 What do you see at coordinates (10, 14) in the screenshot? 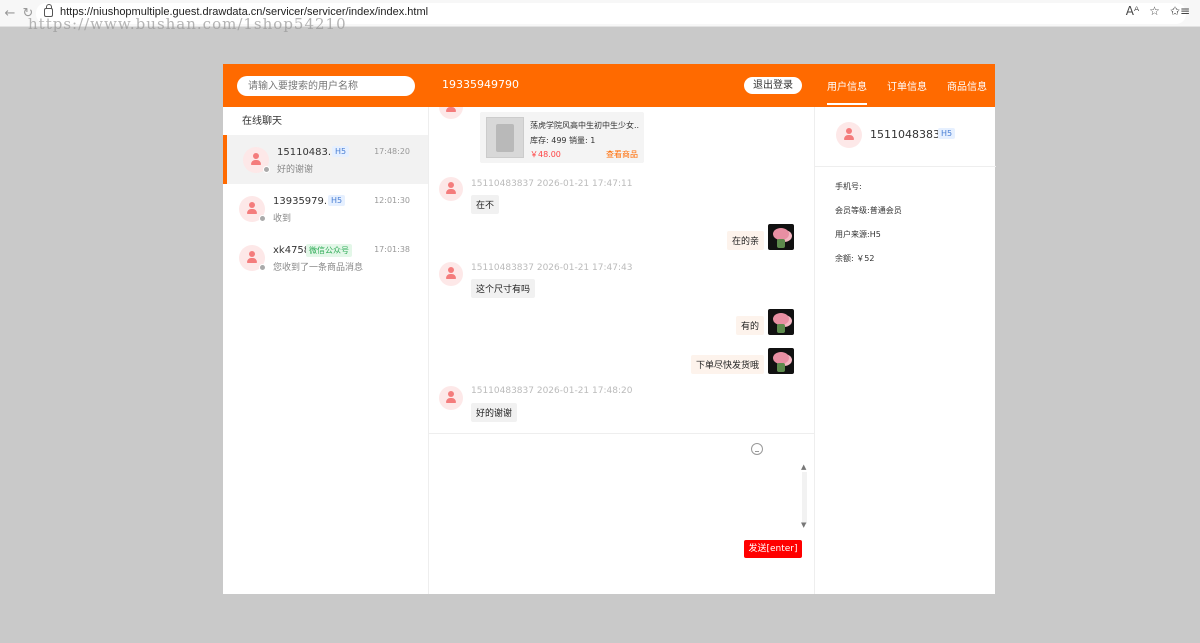
I see `back-icon: ←` at bounding box center [10, 14].